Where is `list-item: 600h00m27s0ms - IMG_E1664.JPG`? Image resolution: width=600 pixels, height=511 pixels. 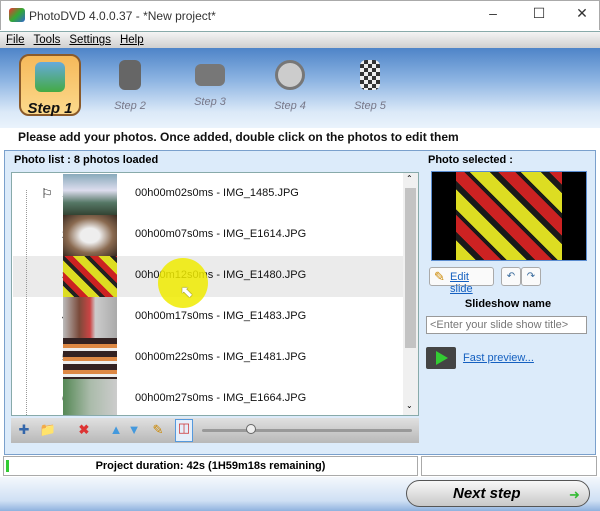 list-item: 600h00m27s0ms - IMG_E1664.JPG is located at coordinates (209, 397).